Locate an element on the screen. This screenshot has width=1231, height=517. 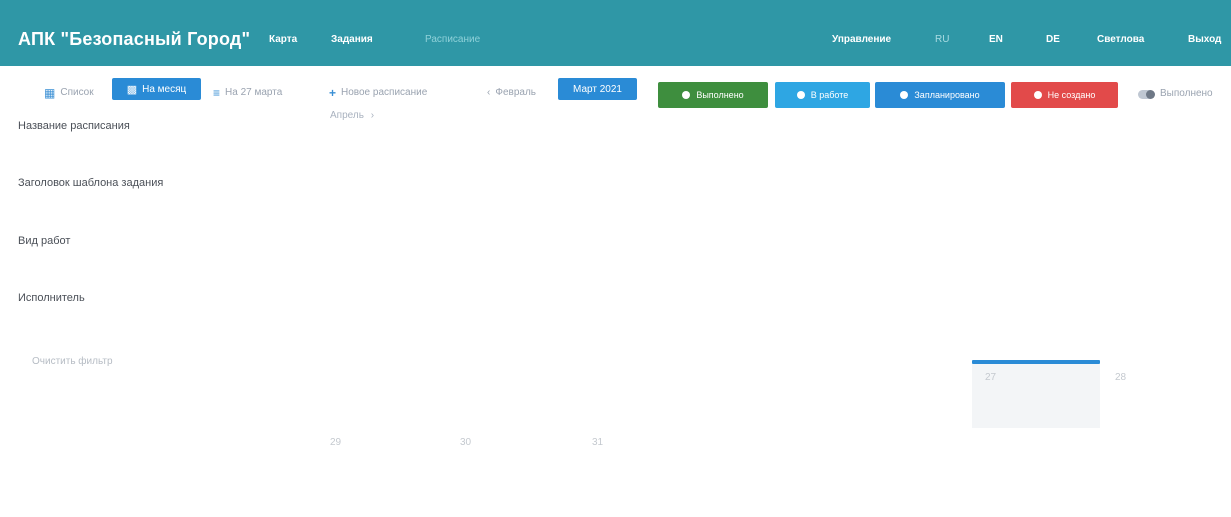
filter-schedule-name: Название расписания is located at coordinates (74, 126).